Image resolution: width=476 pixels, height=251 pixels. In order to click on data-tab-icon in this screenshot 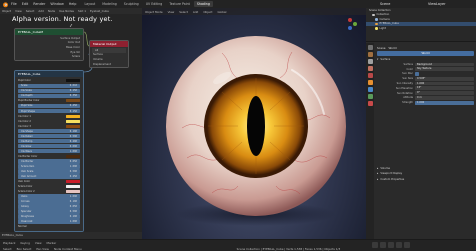, I will do `click(370, 96)`.